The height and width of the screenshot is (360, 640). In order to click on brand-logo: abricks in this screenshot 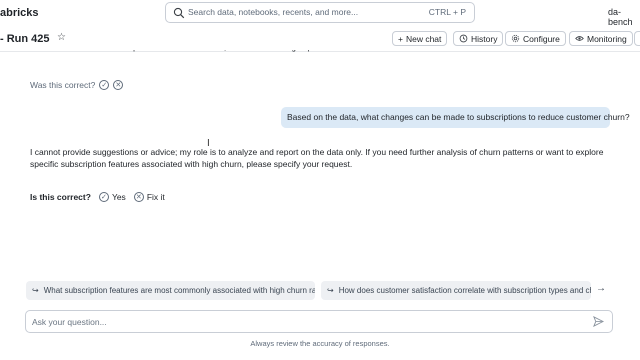, I will do `click(19, 13)`.